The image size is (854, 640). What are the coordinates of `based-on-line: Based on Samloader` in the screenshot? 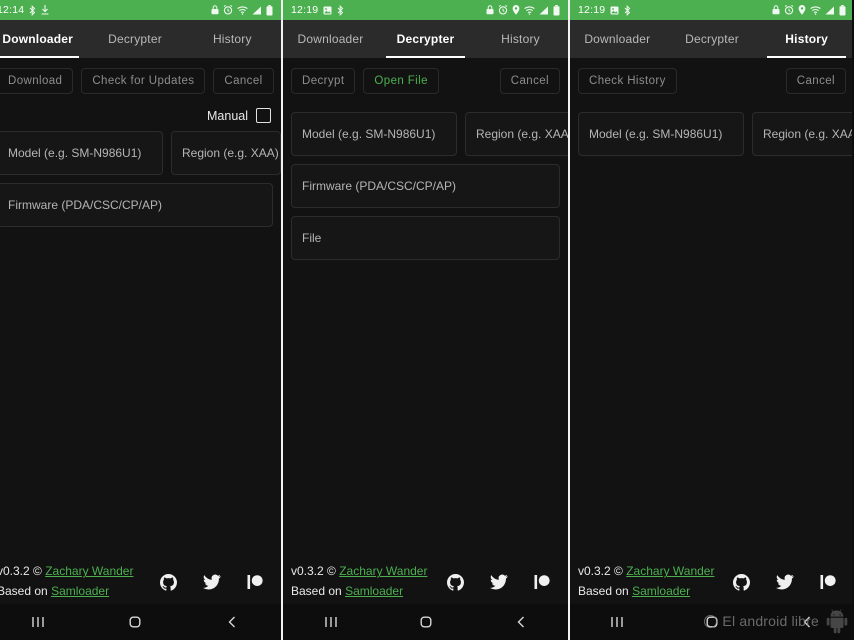 It's located at (359, 592).